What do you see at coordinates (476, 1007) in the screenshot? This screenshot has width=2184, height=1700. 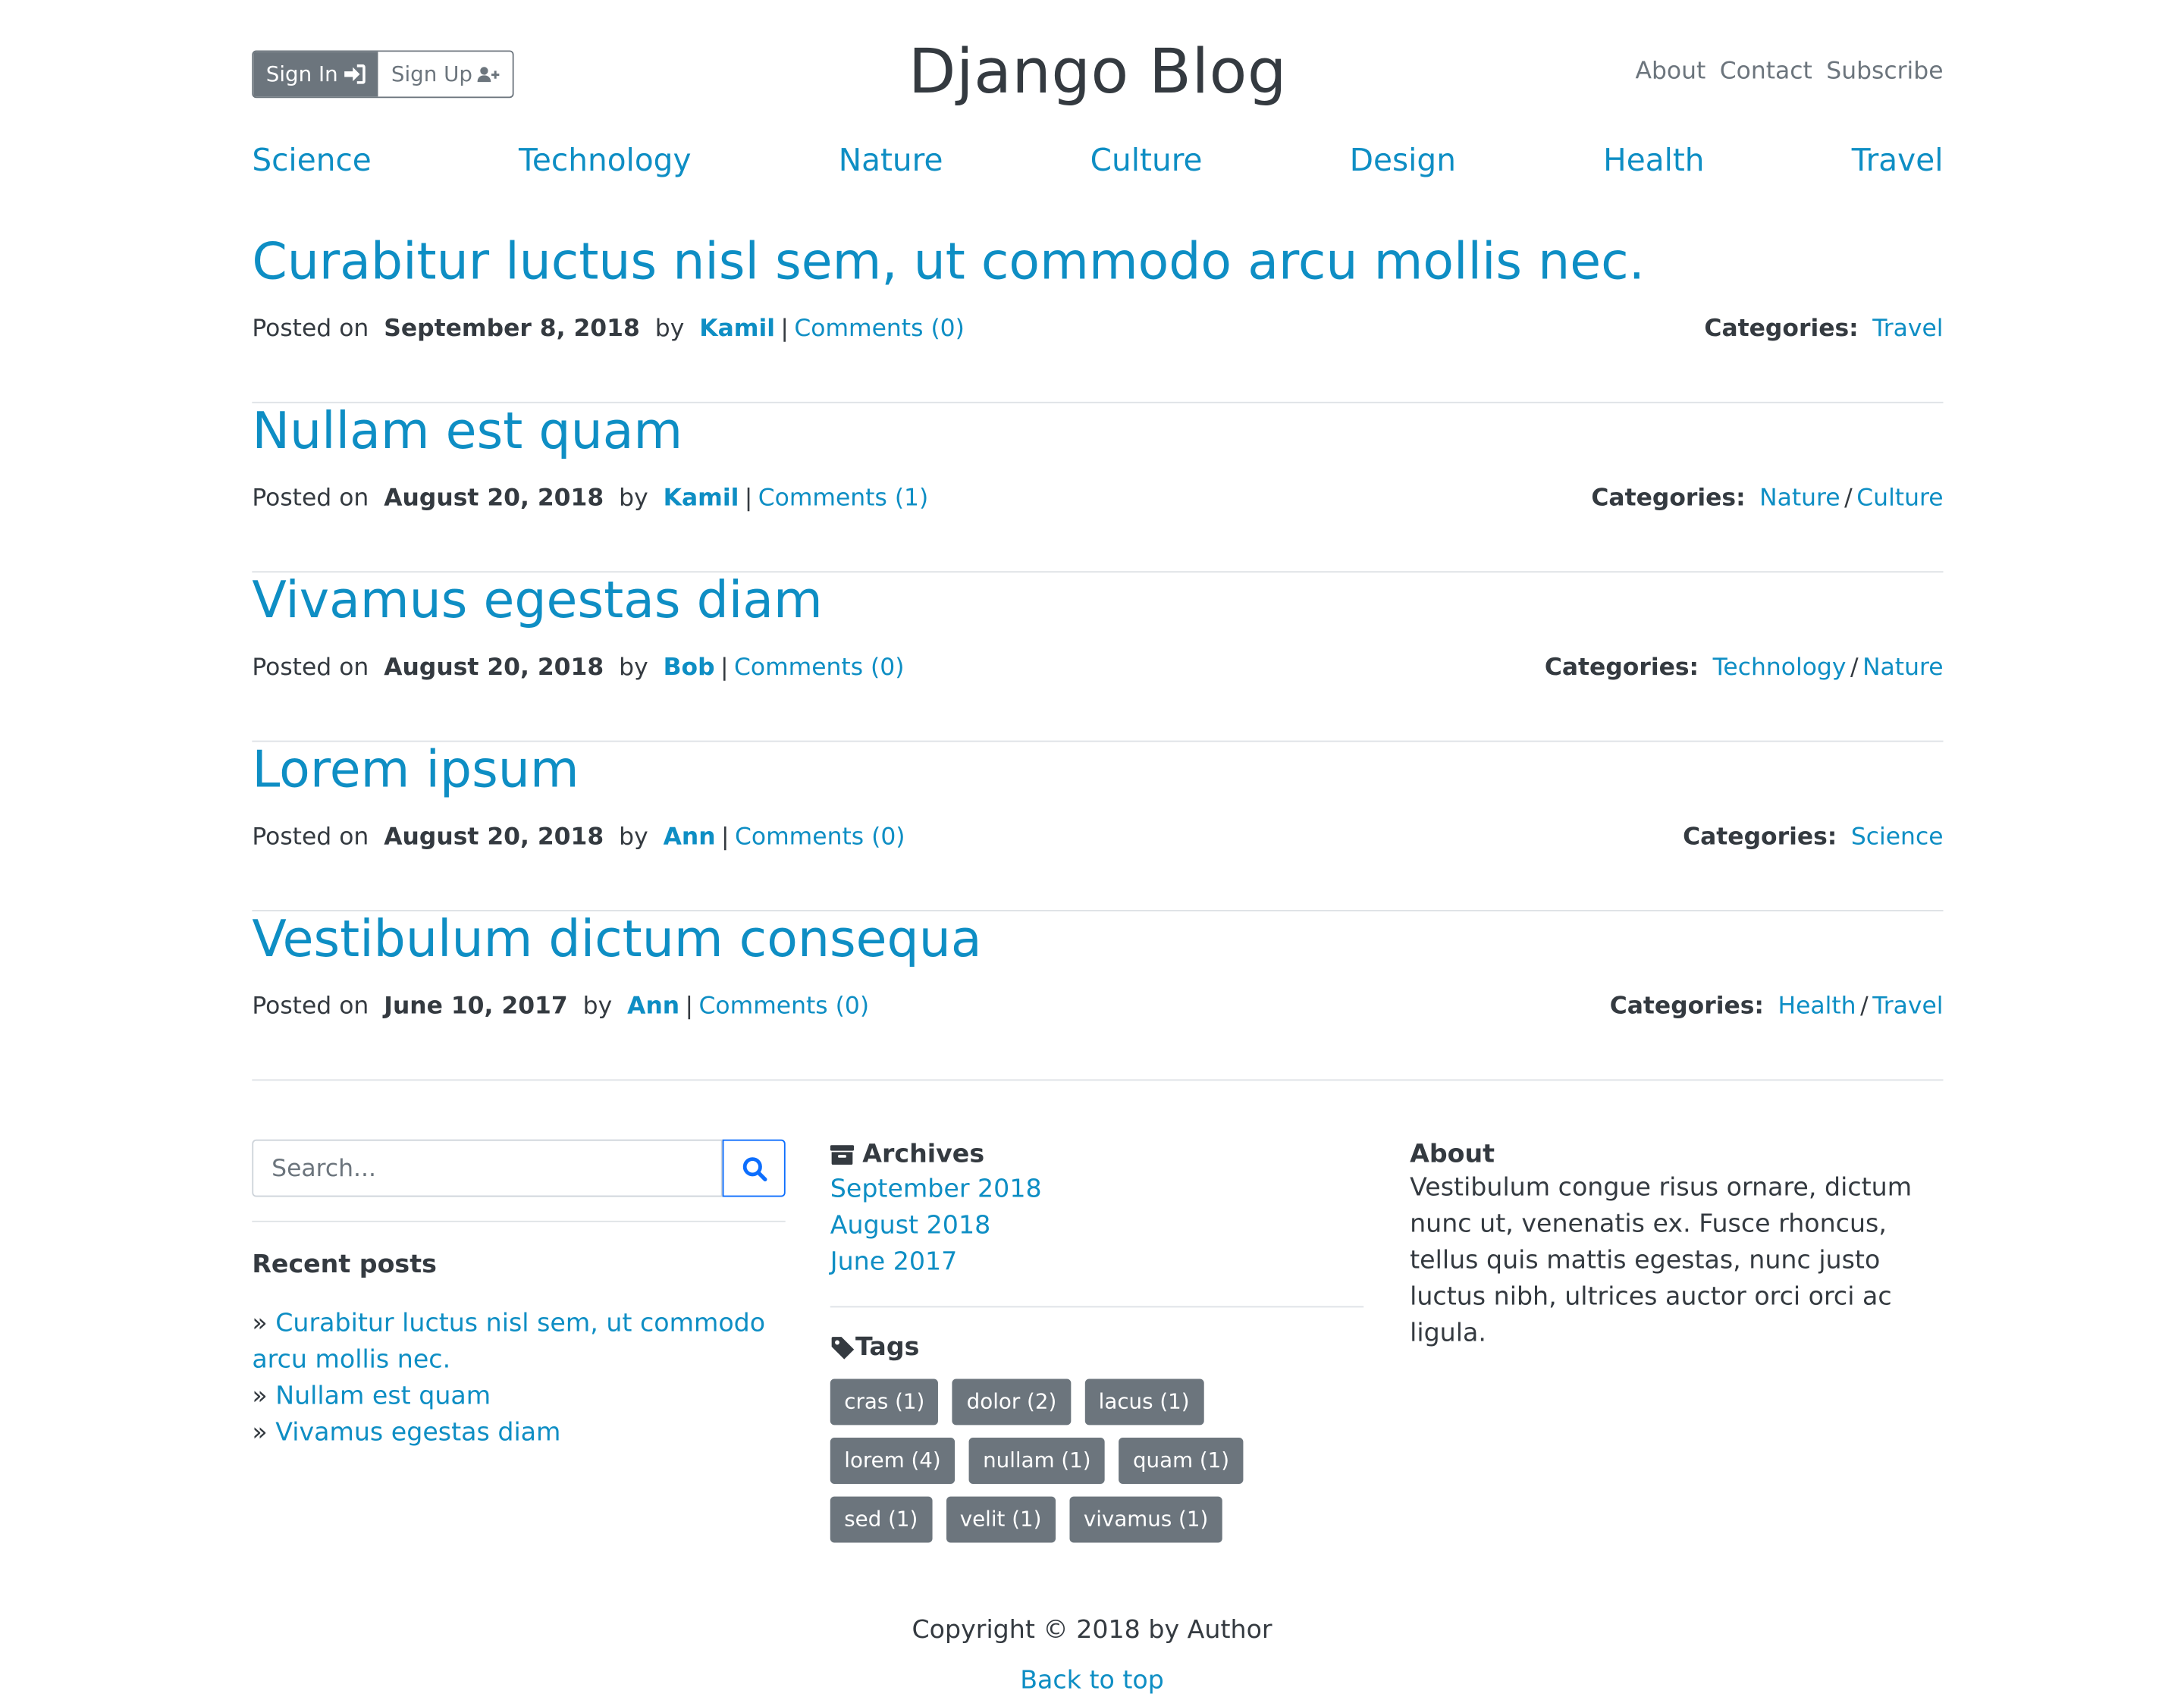 I see `post-date: June 10, 2017` at bounding box center [476, 1007].